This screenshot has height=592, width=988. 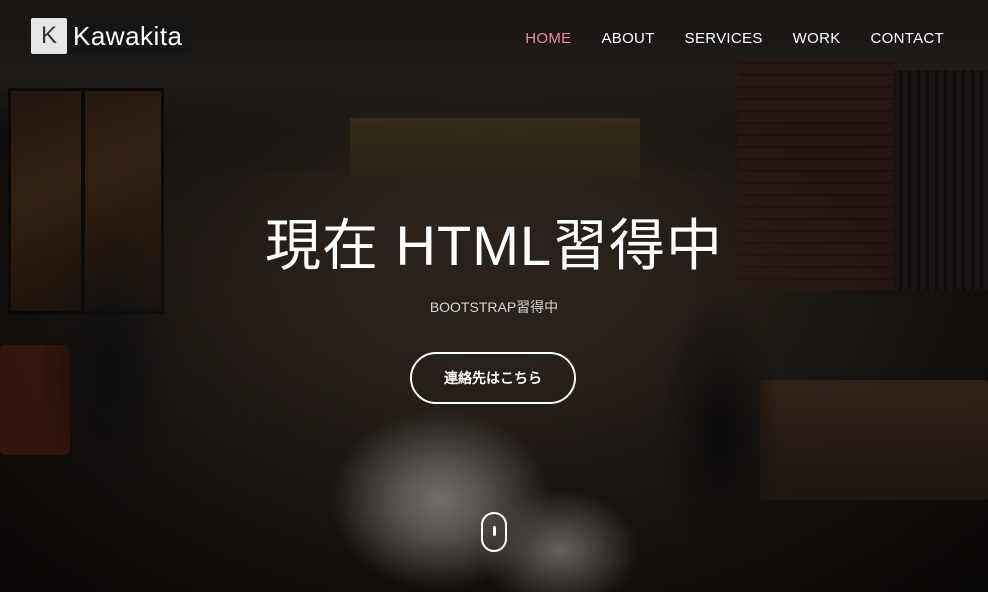 I want to click on brand-mark-icon: K, so click(x=49, y=36).